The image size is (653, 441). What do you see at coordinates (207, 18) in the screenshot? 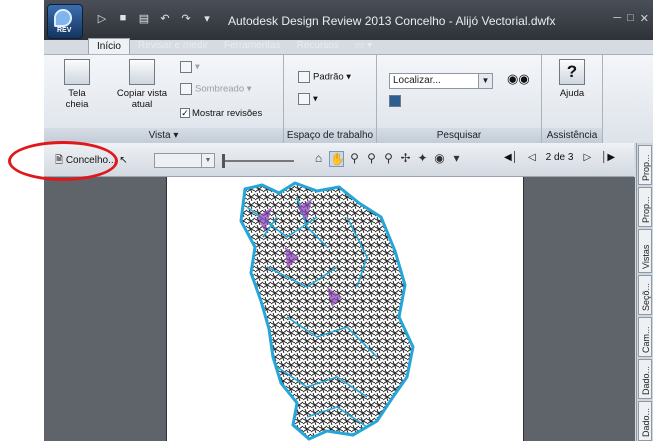
I see `qat-dropdown-icon: ▾` at bounding box center [207, 18].